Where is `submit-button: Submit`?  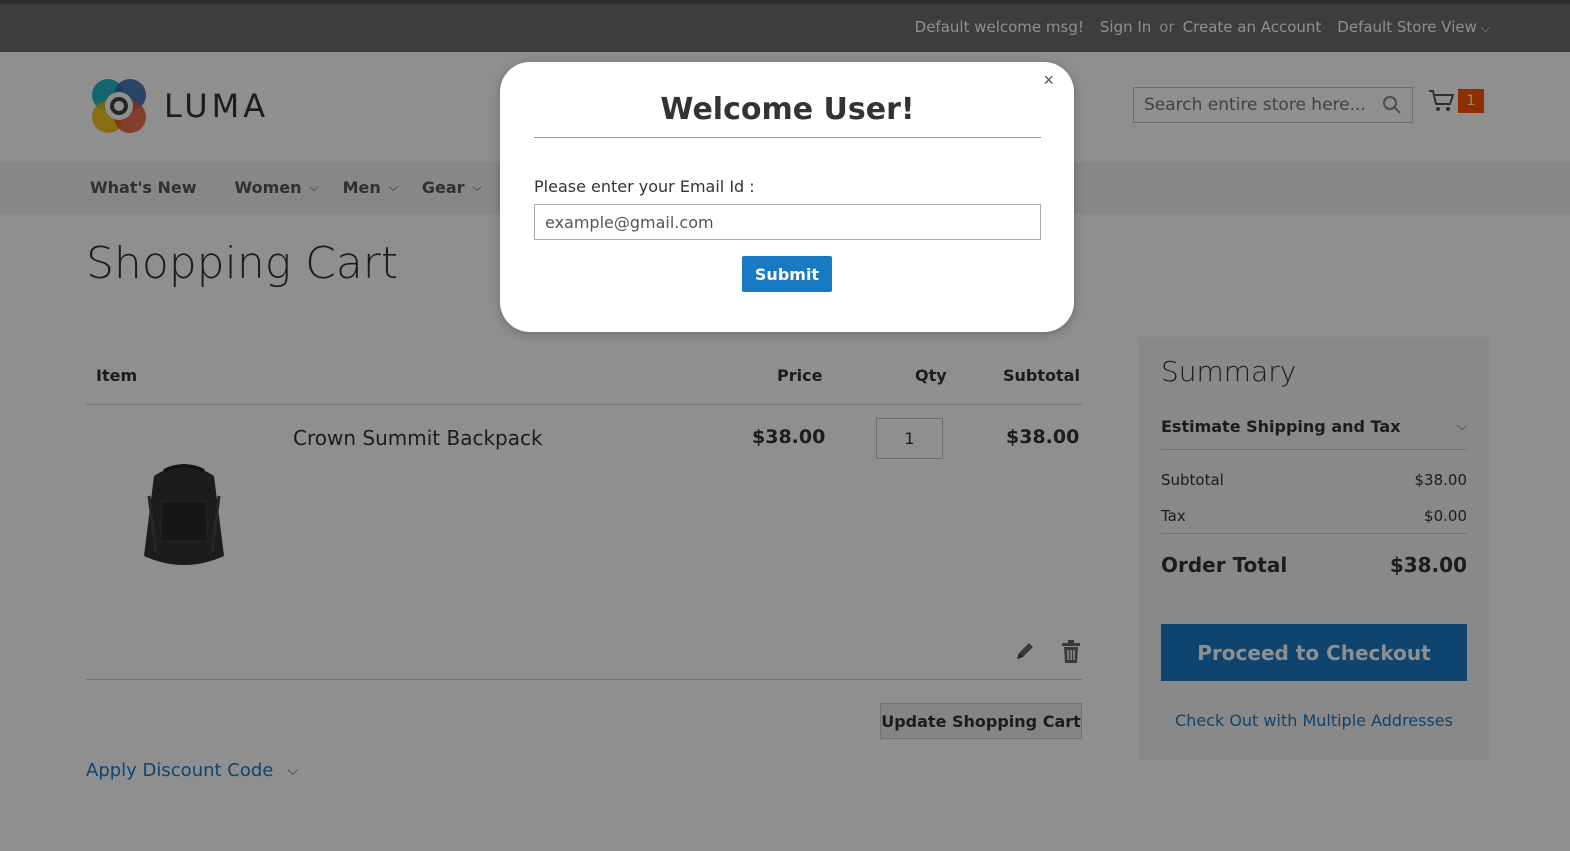 submit-button: Submit is located at coordinates (787, 274).